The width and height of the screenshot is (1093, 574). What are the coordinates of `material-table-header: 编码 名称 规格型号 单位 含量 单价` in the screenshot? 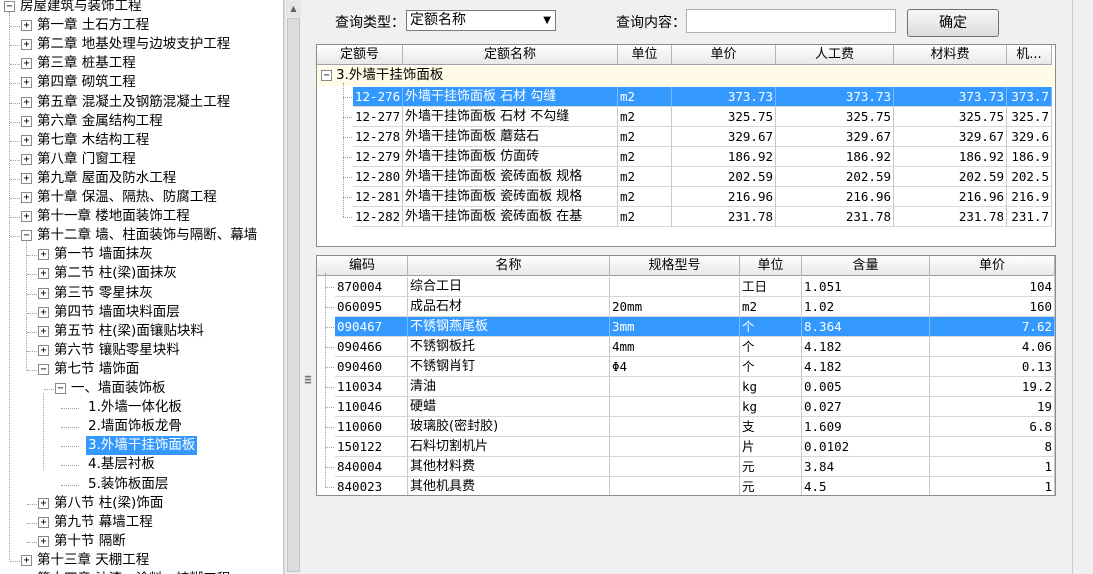 It's located at (686, 266).